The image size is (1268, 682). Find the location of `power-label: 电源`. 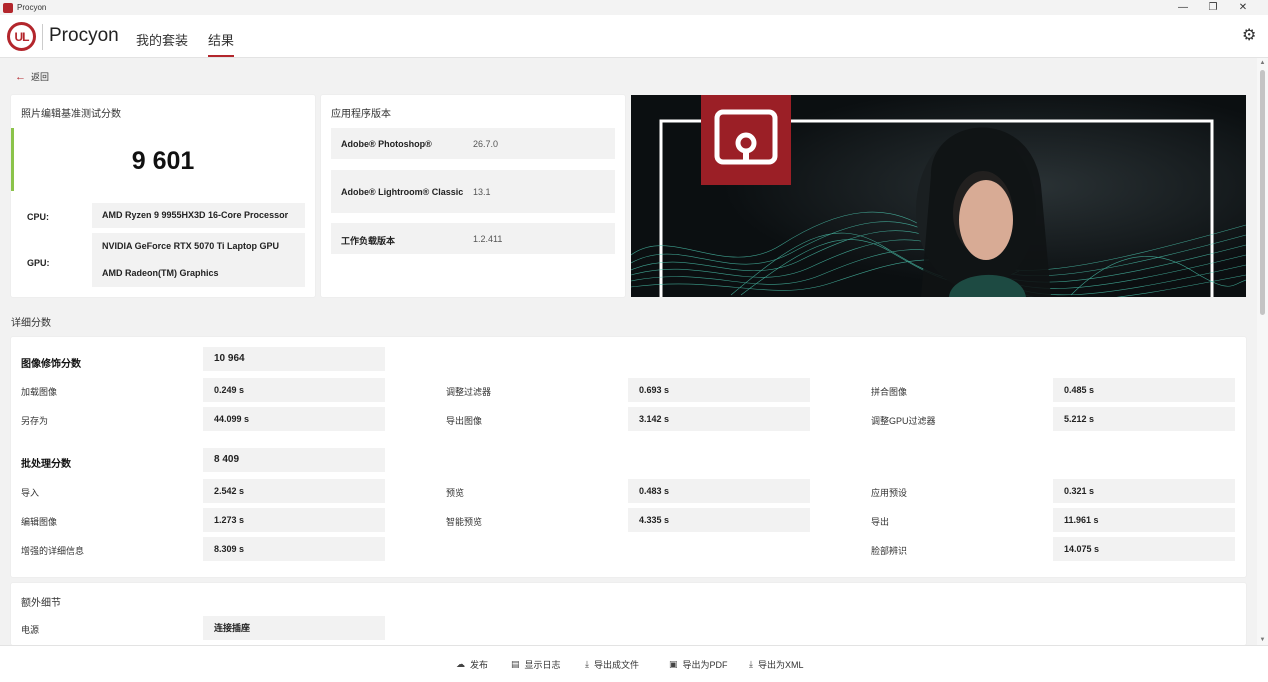

power-label: 电源 is located at coordinates (30, 630).